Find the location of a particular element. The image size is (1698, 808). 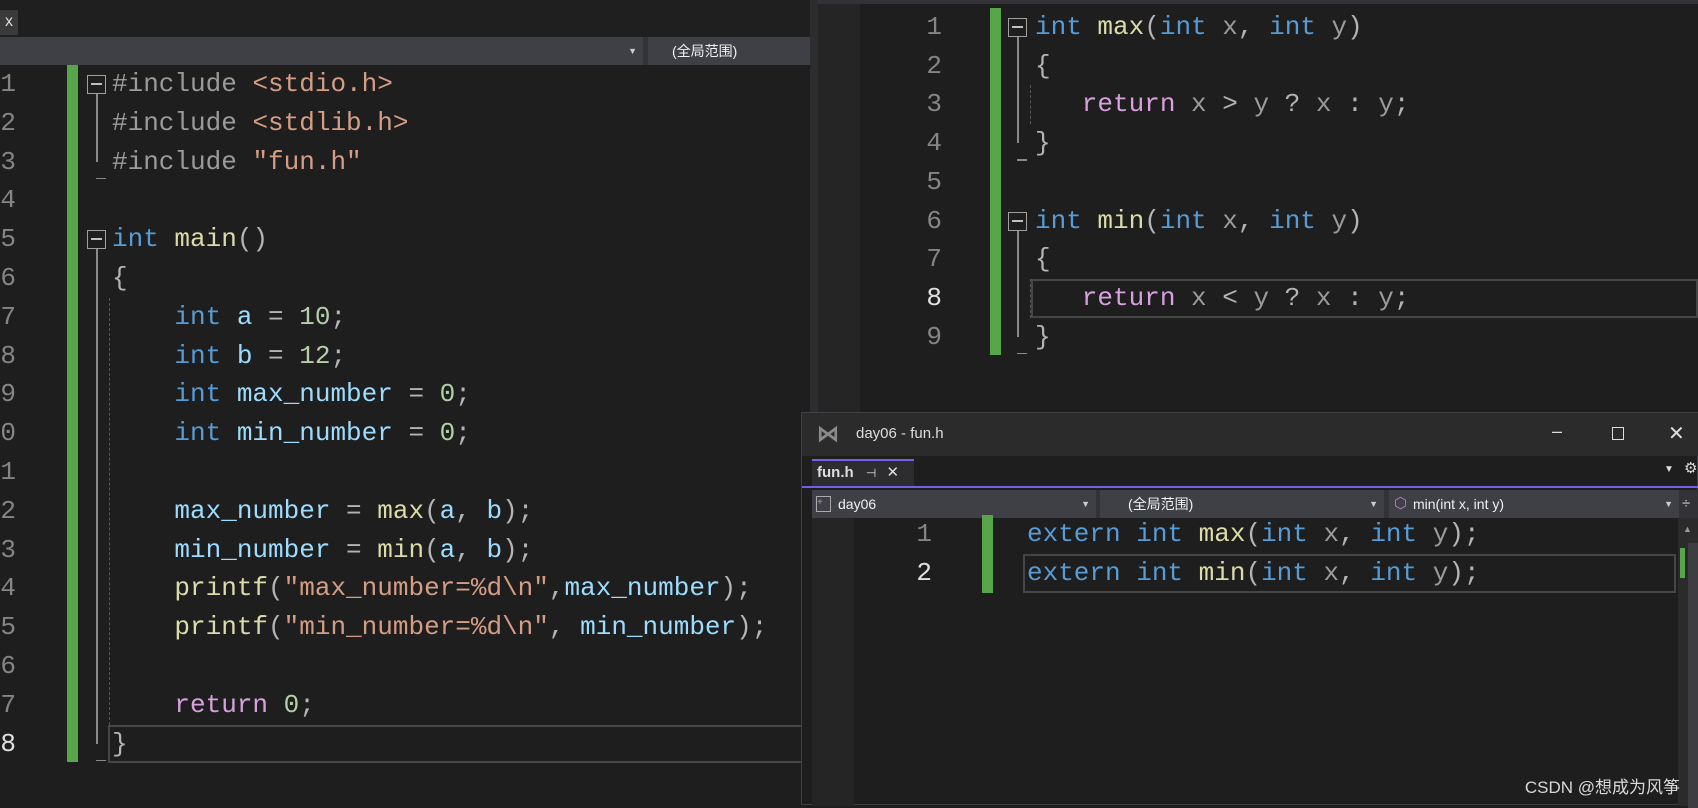

line-number: 1 is located at coordinates (8, 84).